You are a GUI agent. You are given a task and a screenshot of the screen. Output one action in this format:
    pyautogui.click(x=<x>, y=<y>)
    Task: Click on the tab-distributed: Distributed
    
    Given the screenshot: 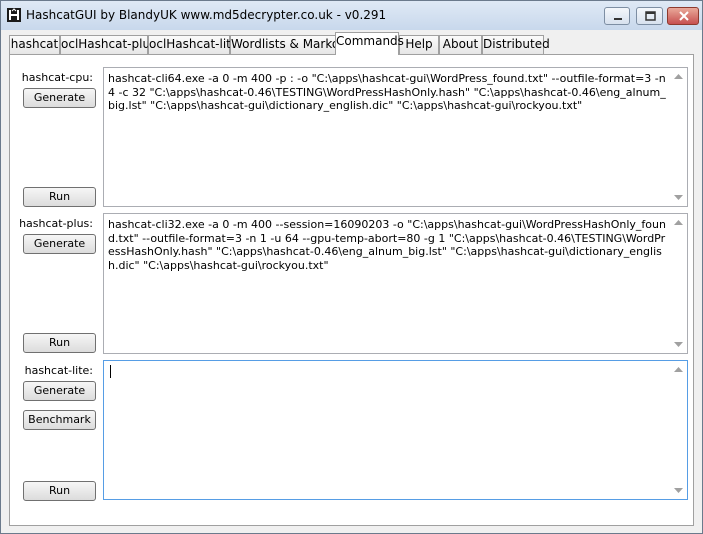 What is the action you would take?
    pyautogui.click(x=516, y=44)
    